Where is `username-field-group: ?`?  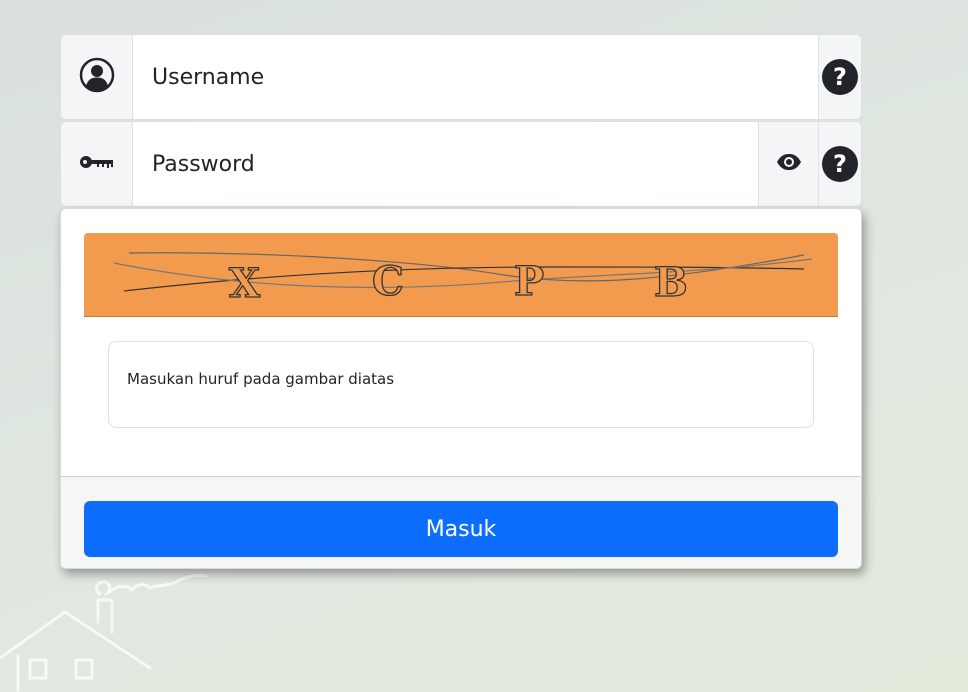
username-field-group: ? is located at coordinates (461, 77).